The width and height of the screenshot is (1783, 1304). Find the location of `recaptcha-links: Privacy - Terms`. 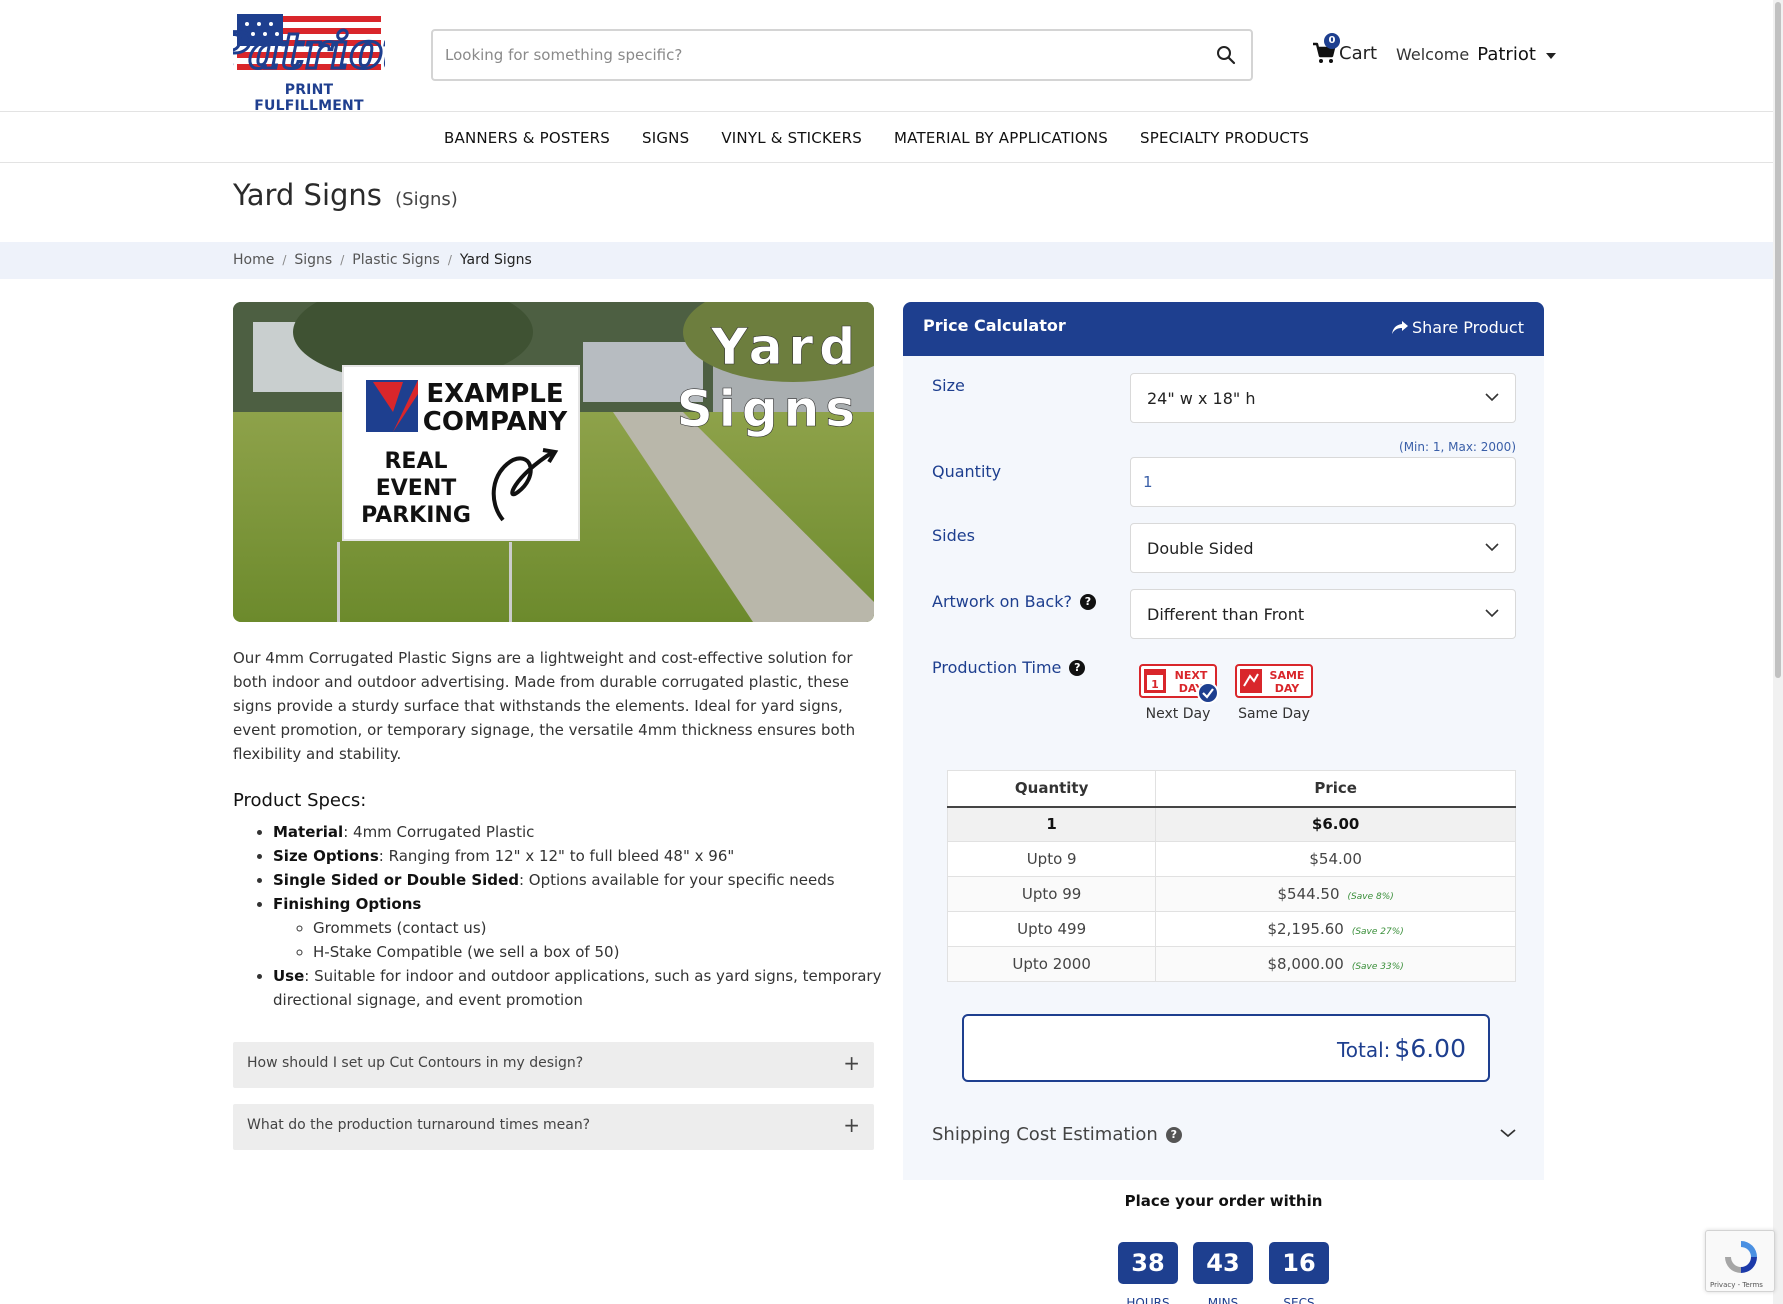

recaptcha-links: Privacy - Terms is located at coordinates (1736, 1285).